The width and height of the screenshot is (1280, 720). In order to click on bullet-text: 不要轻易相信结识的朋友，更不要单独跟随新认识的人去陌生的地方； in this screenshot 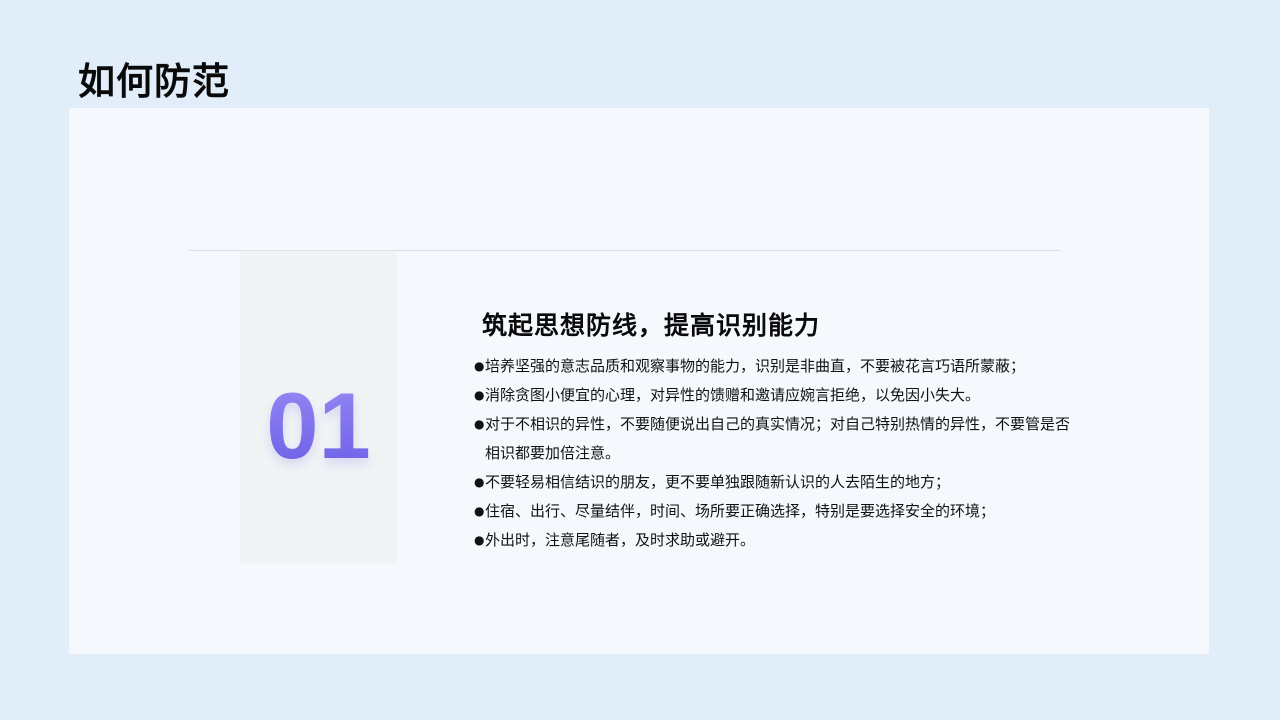, I will do `click(718, 482)`.